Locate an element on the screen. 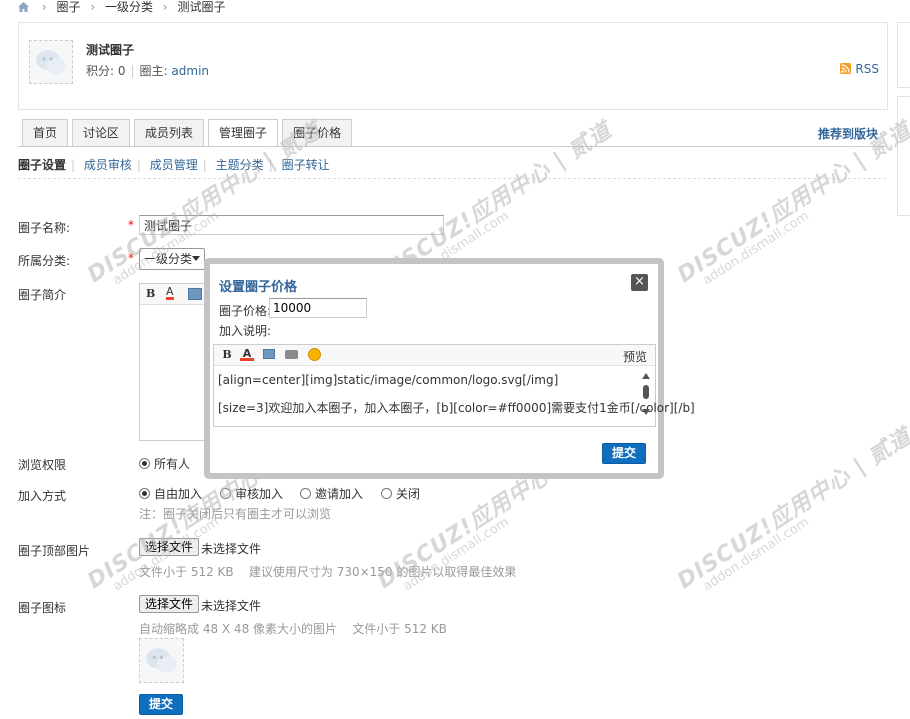 This screenshot has height=719, width=910. icon-label: 圈子图标 is located at coordinates (42, 608).